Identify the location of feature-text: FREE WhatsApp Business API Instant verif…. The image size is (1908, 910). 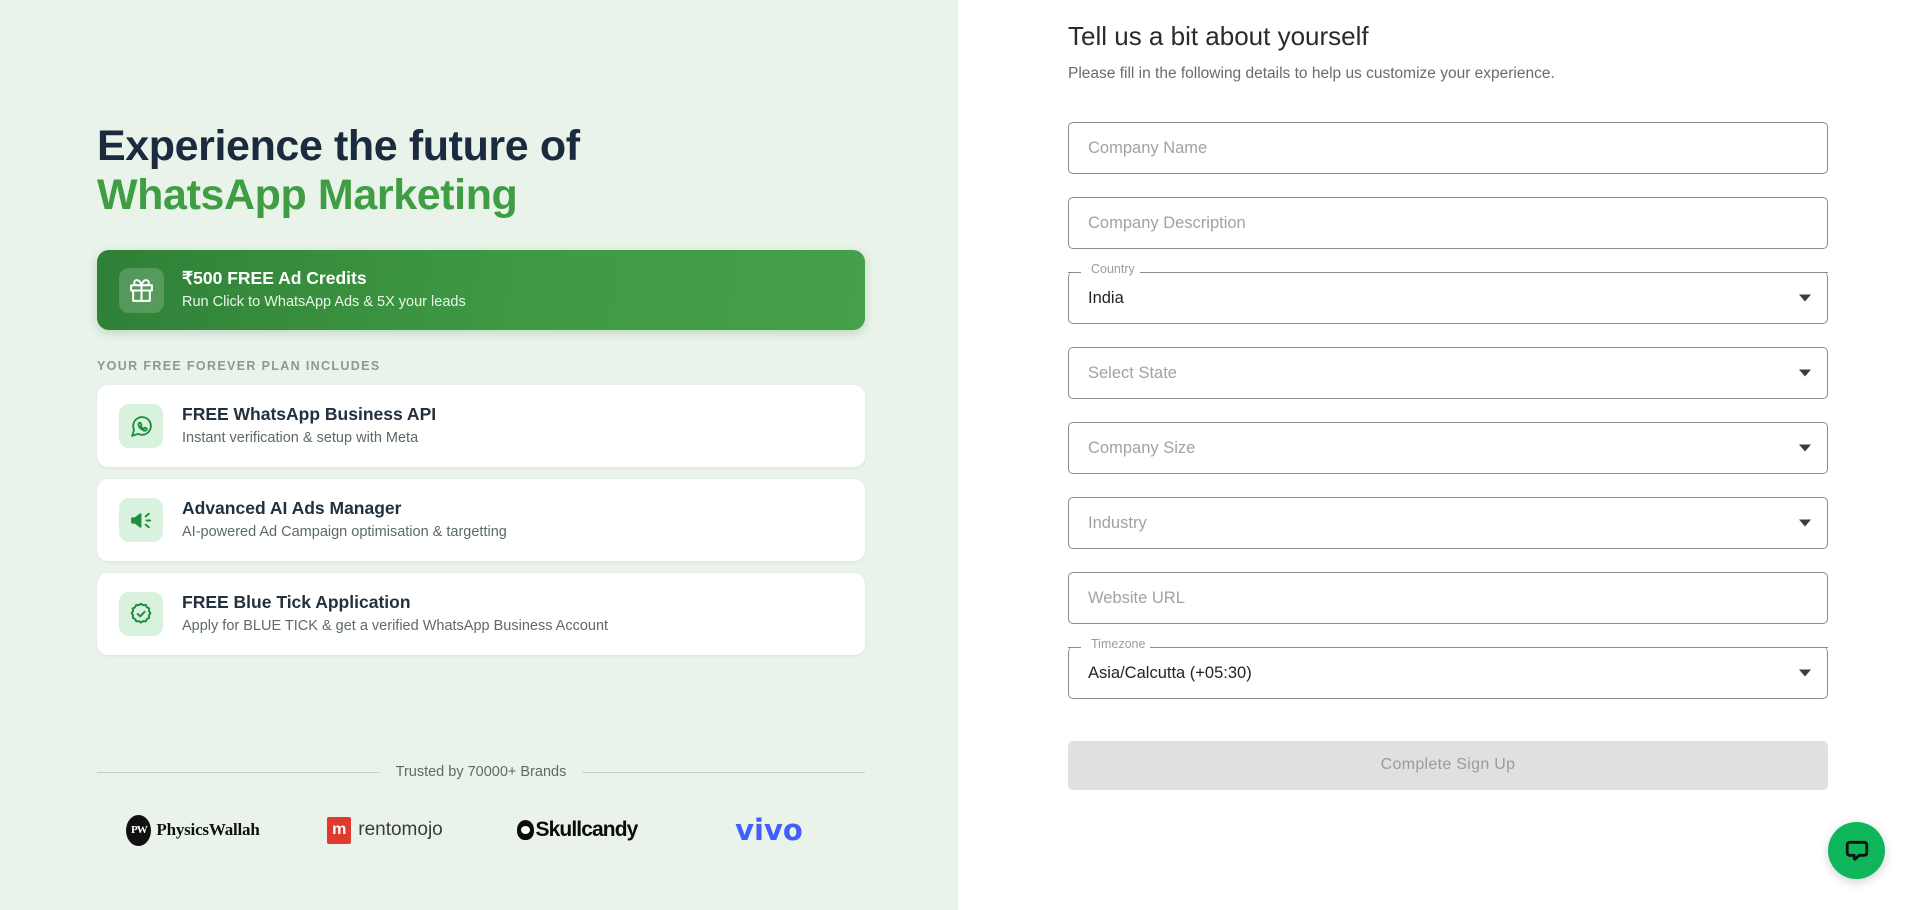
(309, 426).